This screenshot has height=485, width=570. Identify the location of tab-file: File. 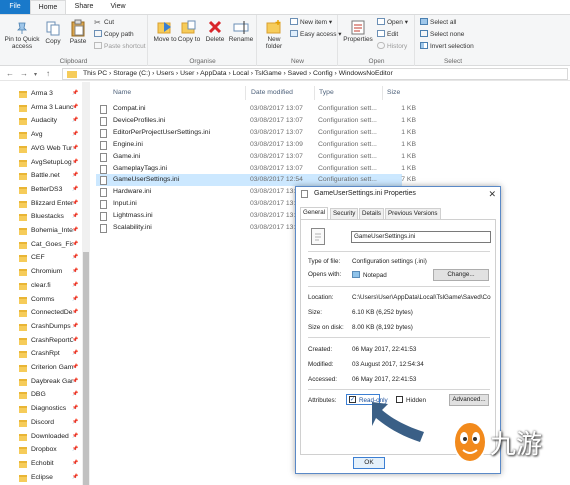
(15, 7).